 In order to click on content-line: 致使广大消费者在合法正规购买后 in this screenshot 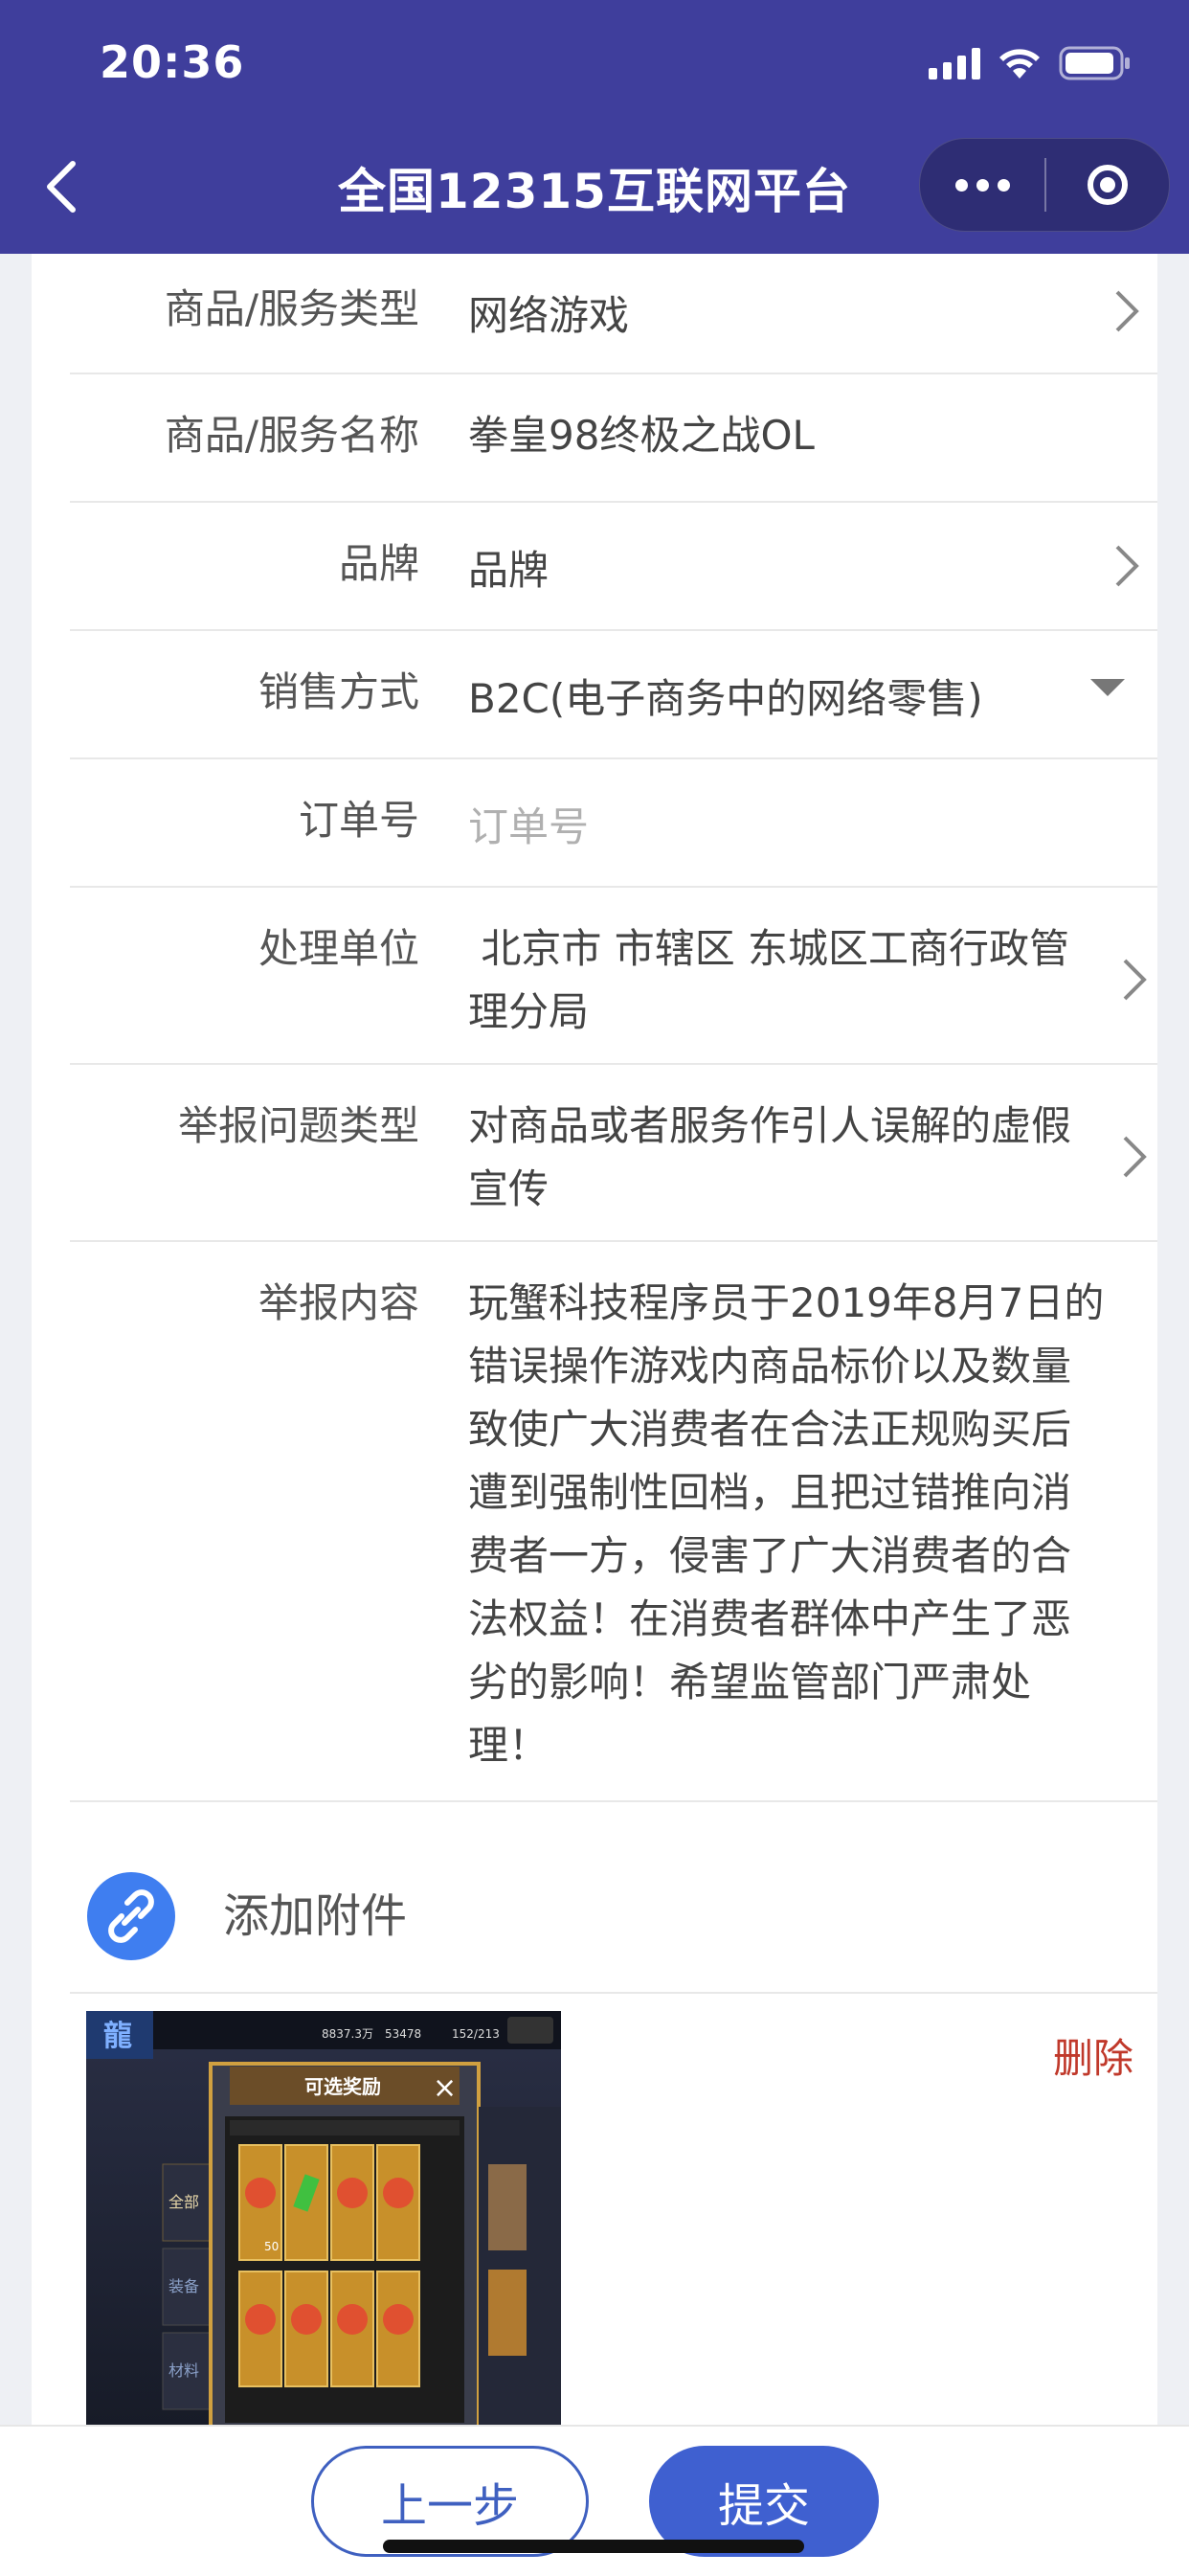, I will do `click(770, 1429)`.